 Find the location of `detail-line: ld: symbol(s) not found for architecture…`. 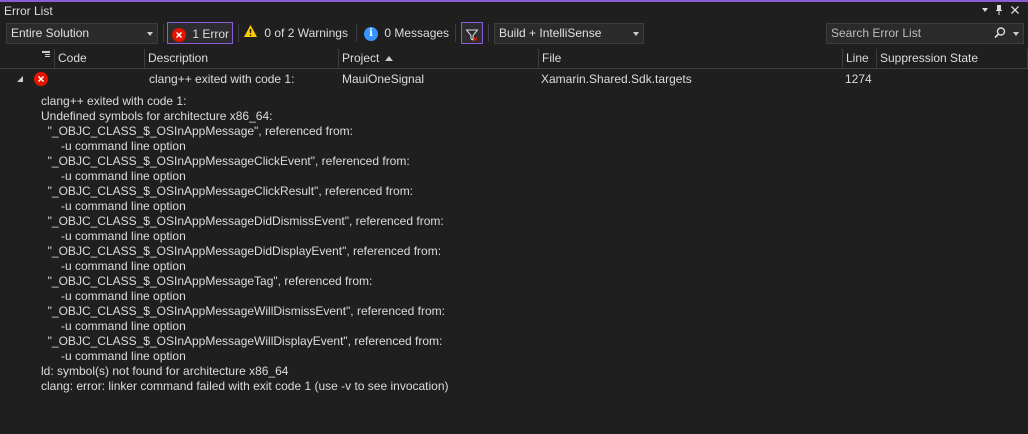

detail-line: ld: symbol(s) not found for architecture… is located at coordinates (165, 371).